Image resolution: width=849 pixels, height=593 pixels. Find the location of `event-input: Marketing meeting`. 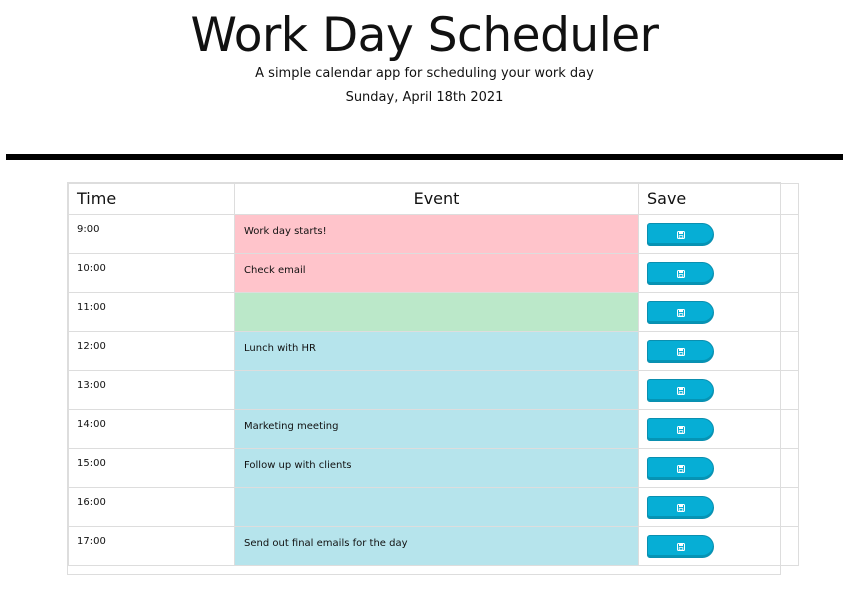

event-input: Marketing meeting is located at coordinates (436, 429).